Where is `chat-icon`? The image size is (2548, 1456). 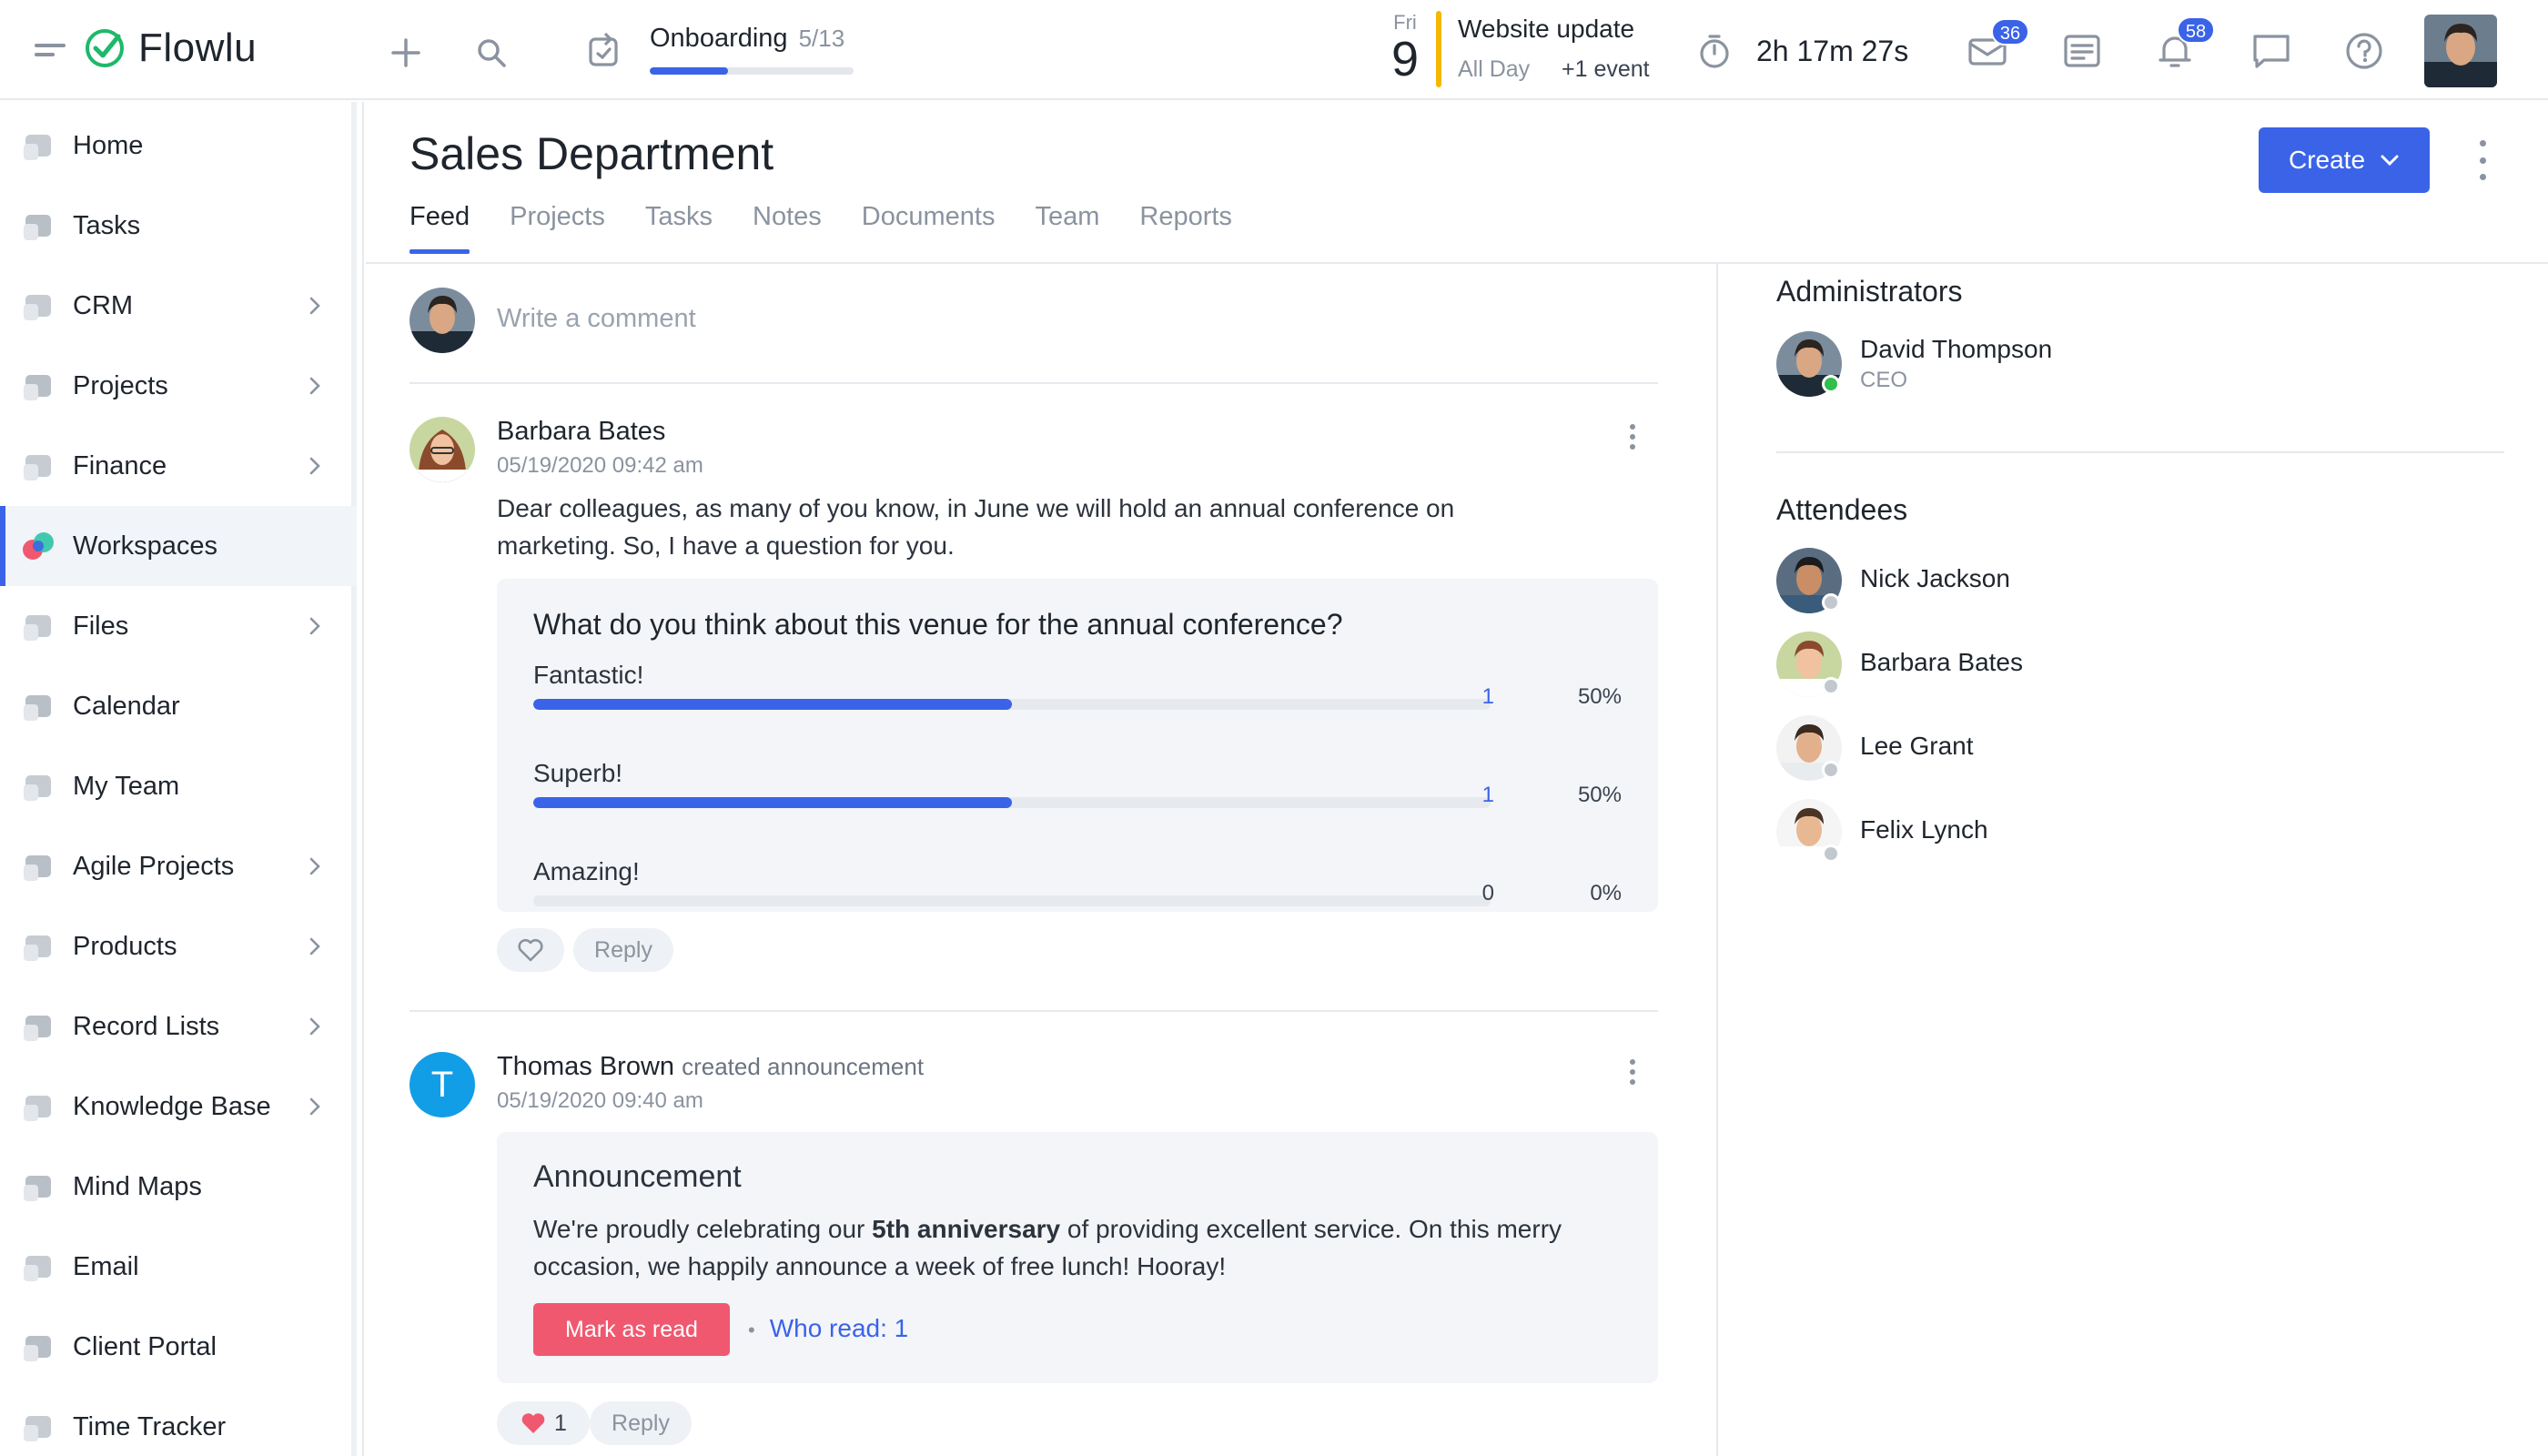 chat-icon is located at coordinates (2271, 51).